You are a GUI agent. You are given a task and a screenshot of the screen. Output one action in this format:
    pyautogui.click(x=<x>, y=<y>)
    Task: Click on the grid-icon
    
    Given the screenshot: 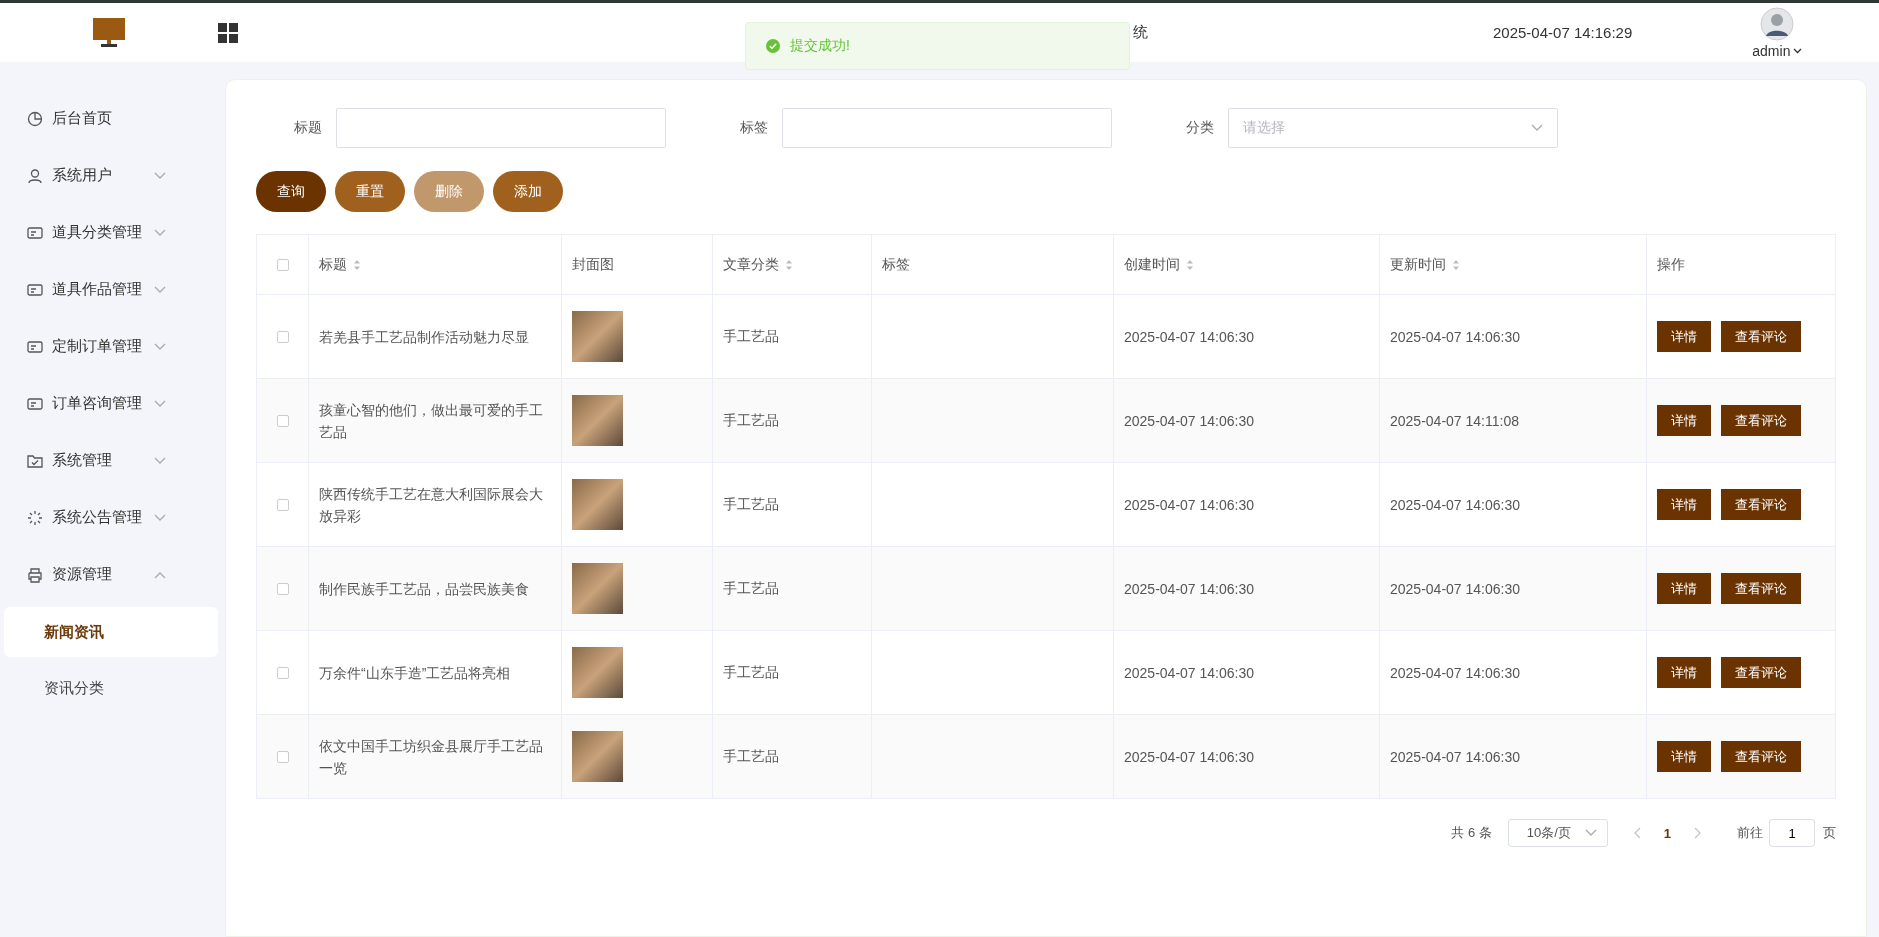 What is the action you would take?
    pyautogui.click(x=228, y=32)
    